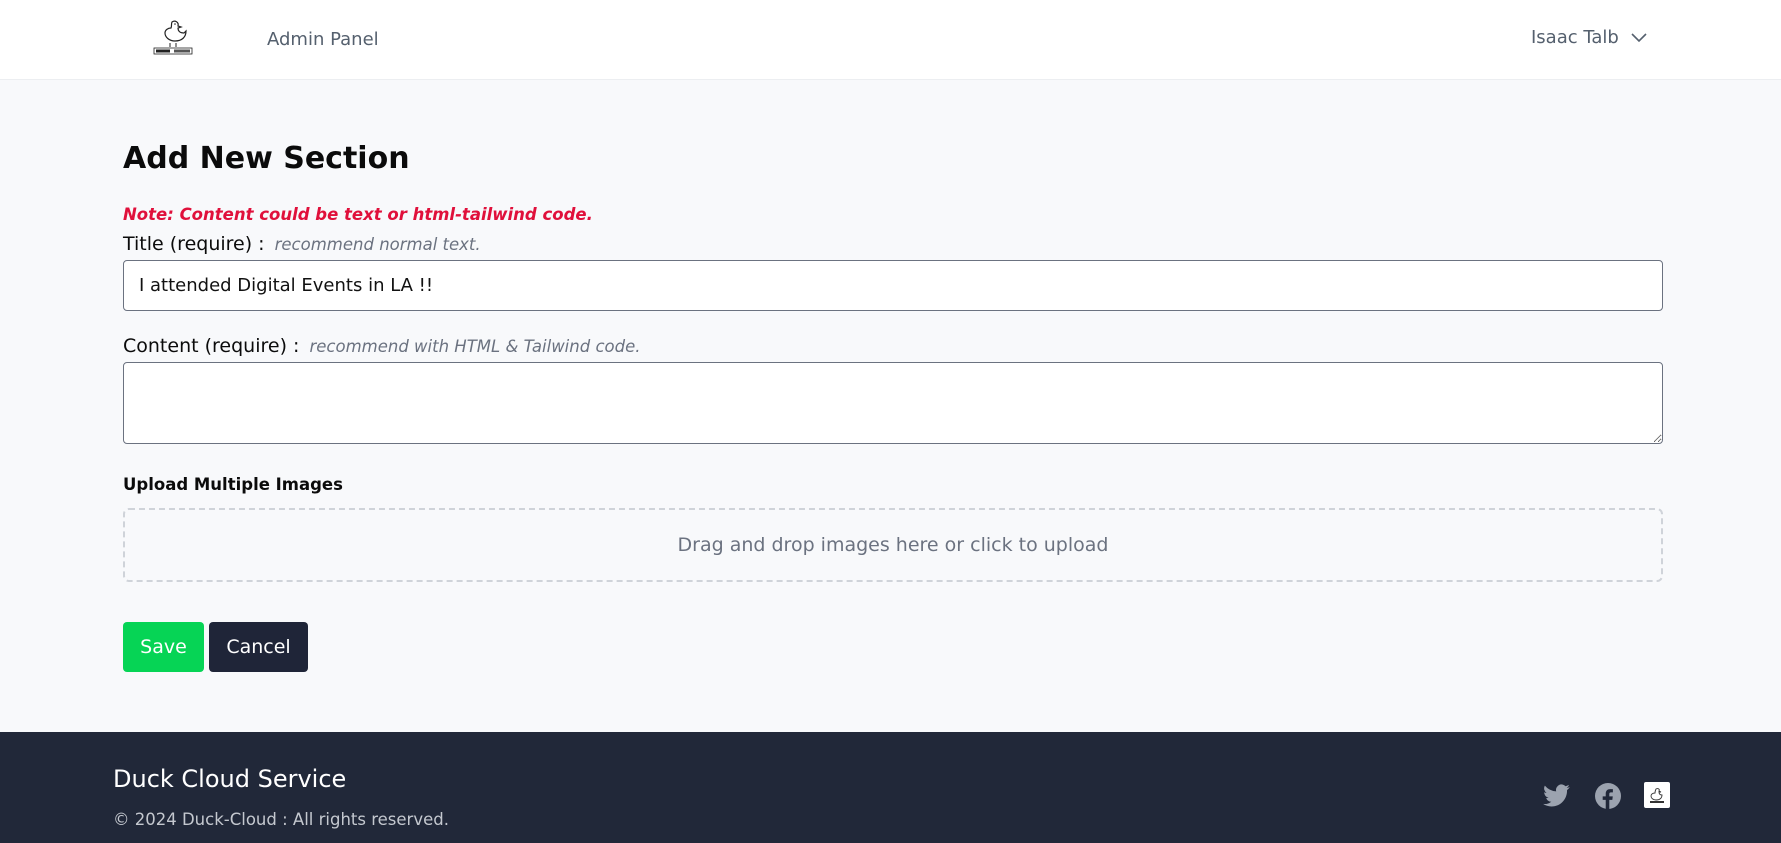 This screenshot has width=1781, height=843. I want to click on content-hint: recommend with HTML & Tailwind code., so click(475, 346).